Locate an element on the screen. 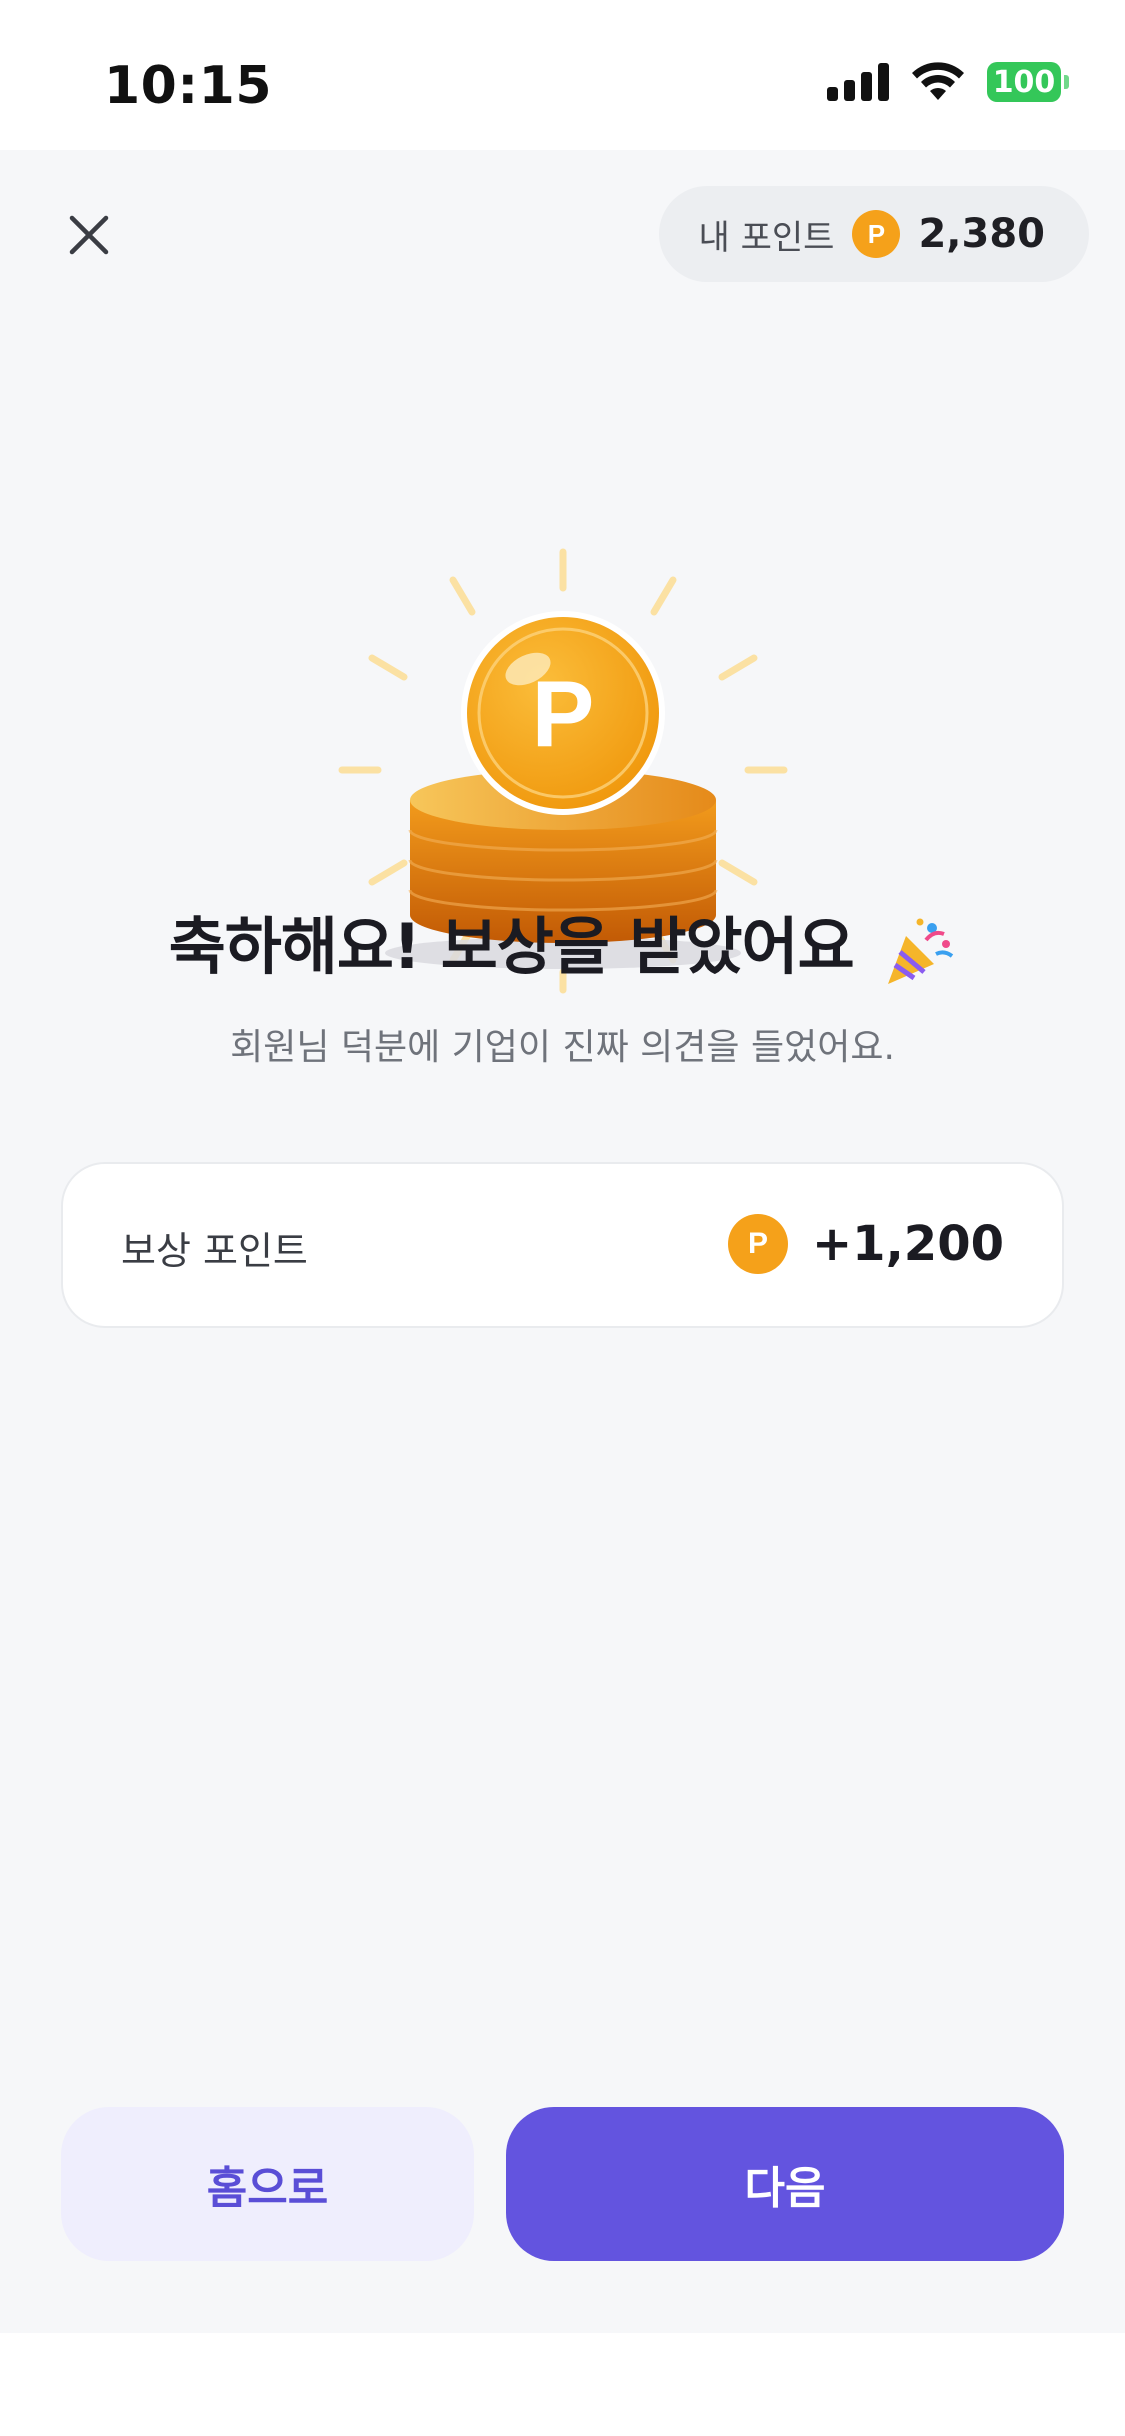 This screenshot has width=1125, height=2436. battery-level: 100 is located at coordinates (1024, 82).